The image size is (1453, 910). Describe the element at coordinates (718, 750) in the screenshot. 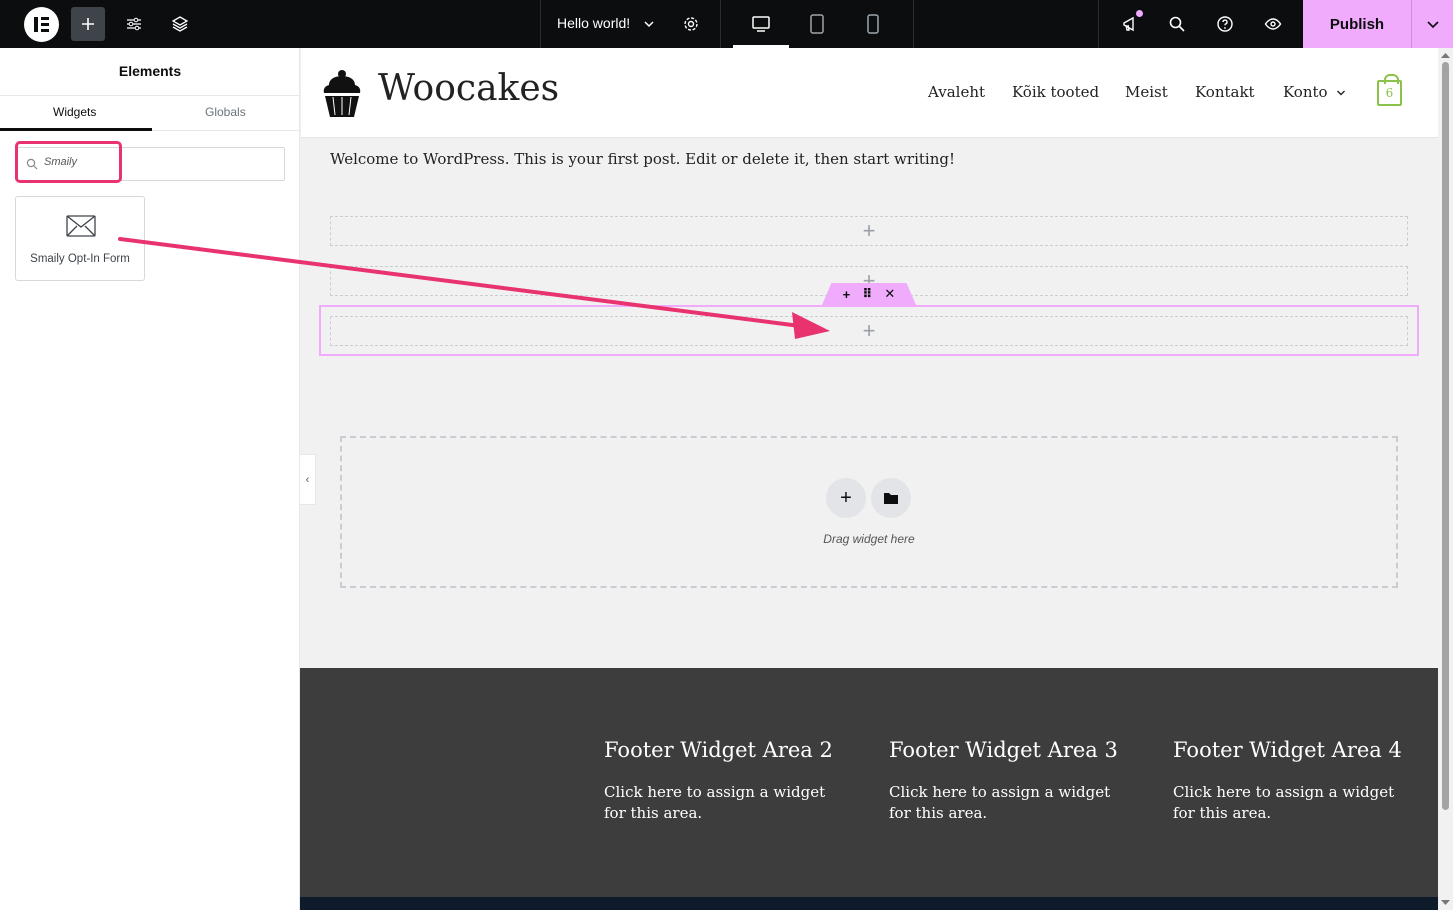

I see `footer-area-title: Footer Widget Area 2` at that location.